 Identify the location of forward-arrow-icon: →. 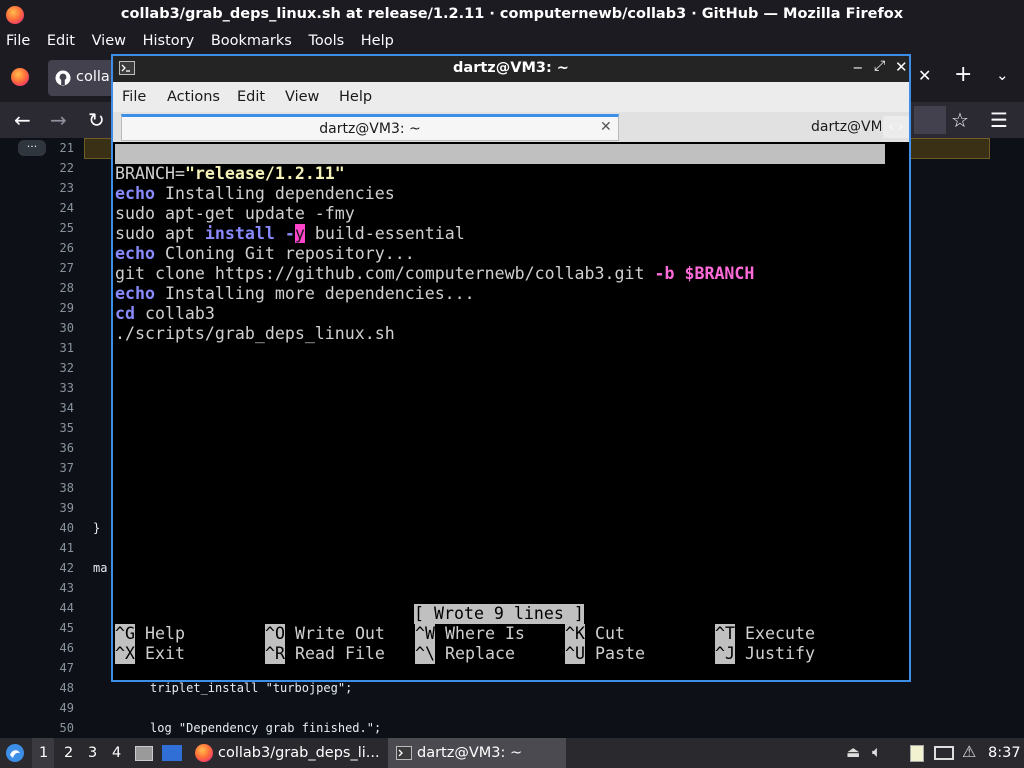
(58, 120).